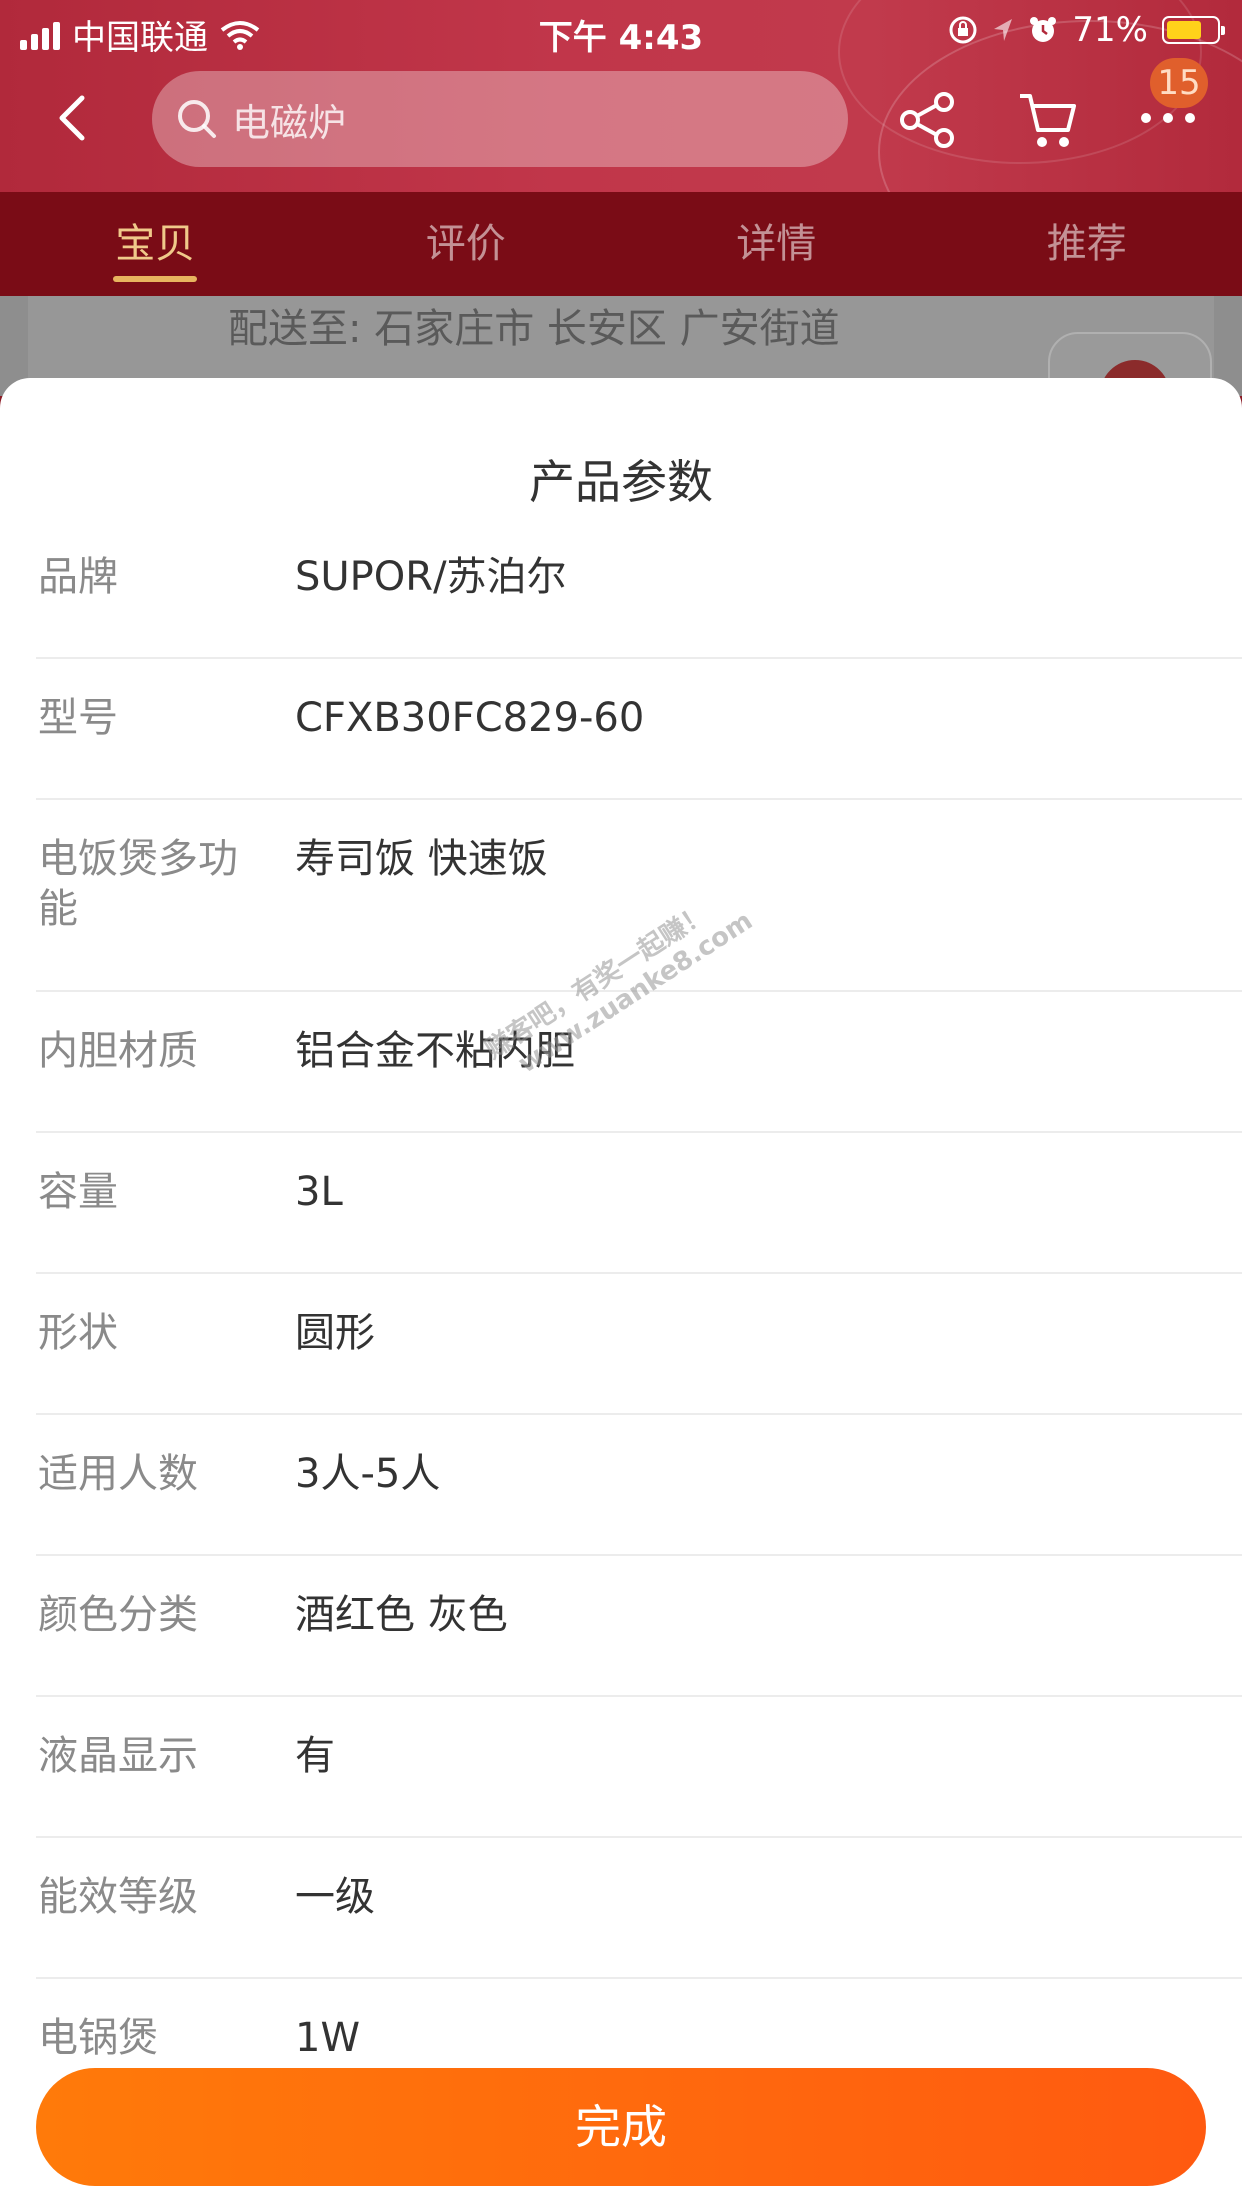  What do you see at coordinates (98, 2038) in the screenshot?
I see `param-key: 电锅煲` at bounding box center [98, 2038].